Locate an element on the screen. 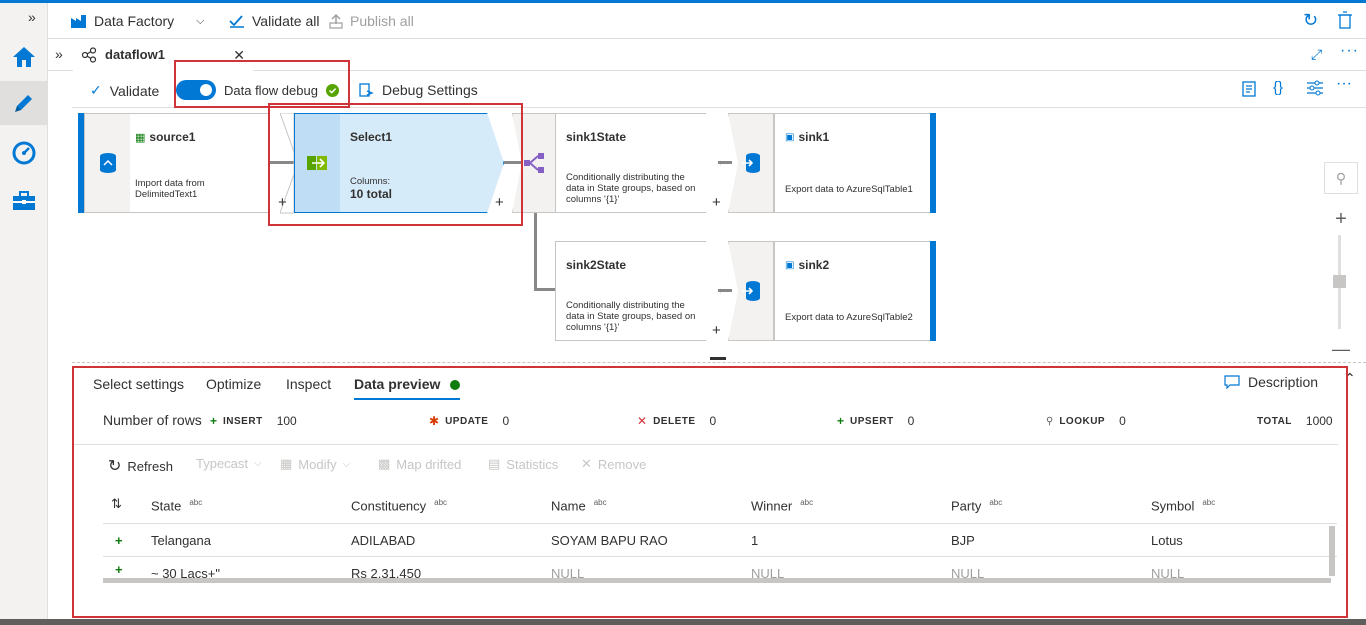 The image size is (1366, 625). cell: ADILABAD is located at coordinates (383, 540).